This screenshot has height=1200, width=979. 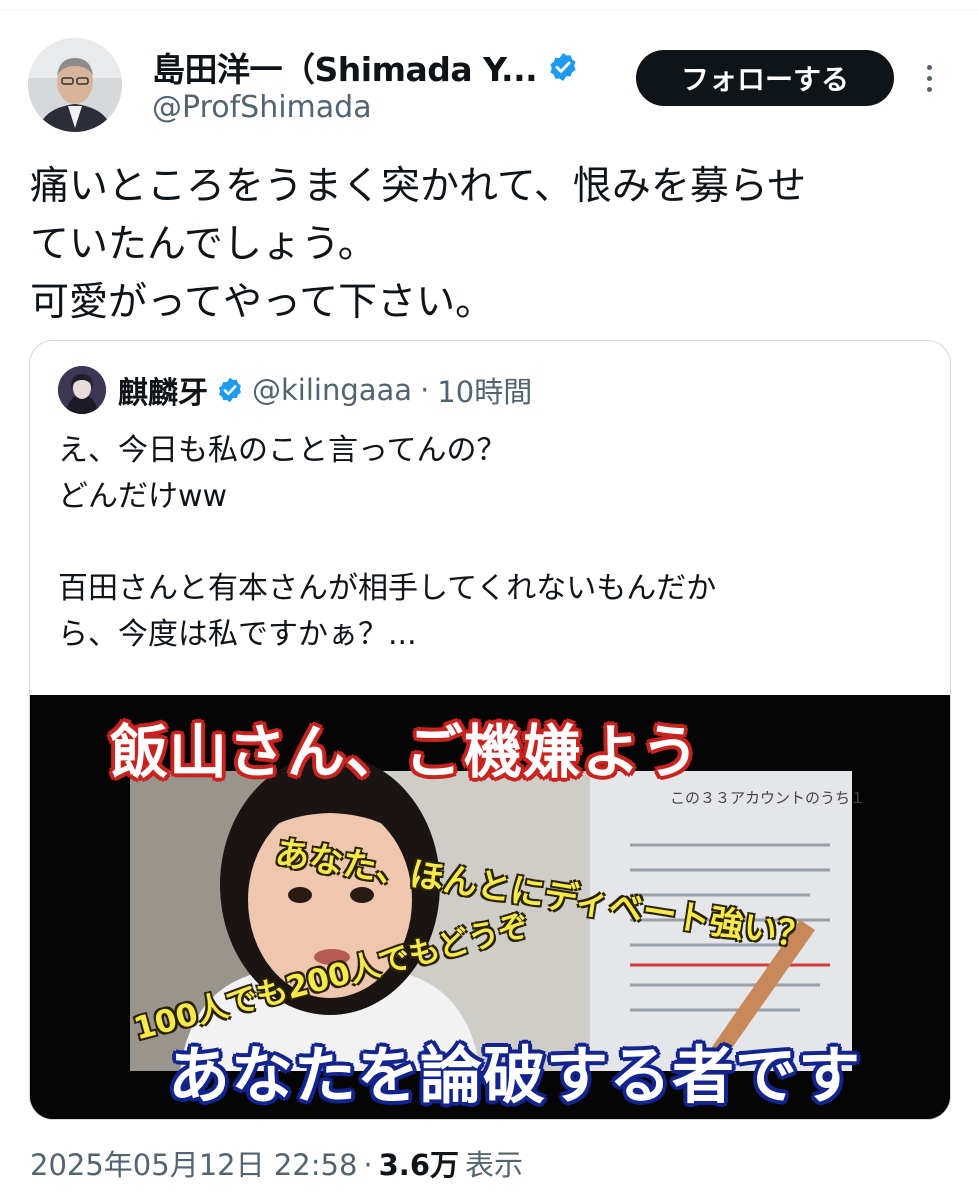 I want to click on quoted-author-name: 麒麟牙, so click(x=163, y=390).